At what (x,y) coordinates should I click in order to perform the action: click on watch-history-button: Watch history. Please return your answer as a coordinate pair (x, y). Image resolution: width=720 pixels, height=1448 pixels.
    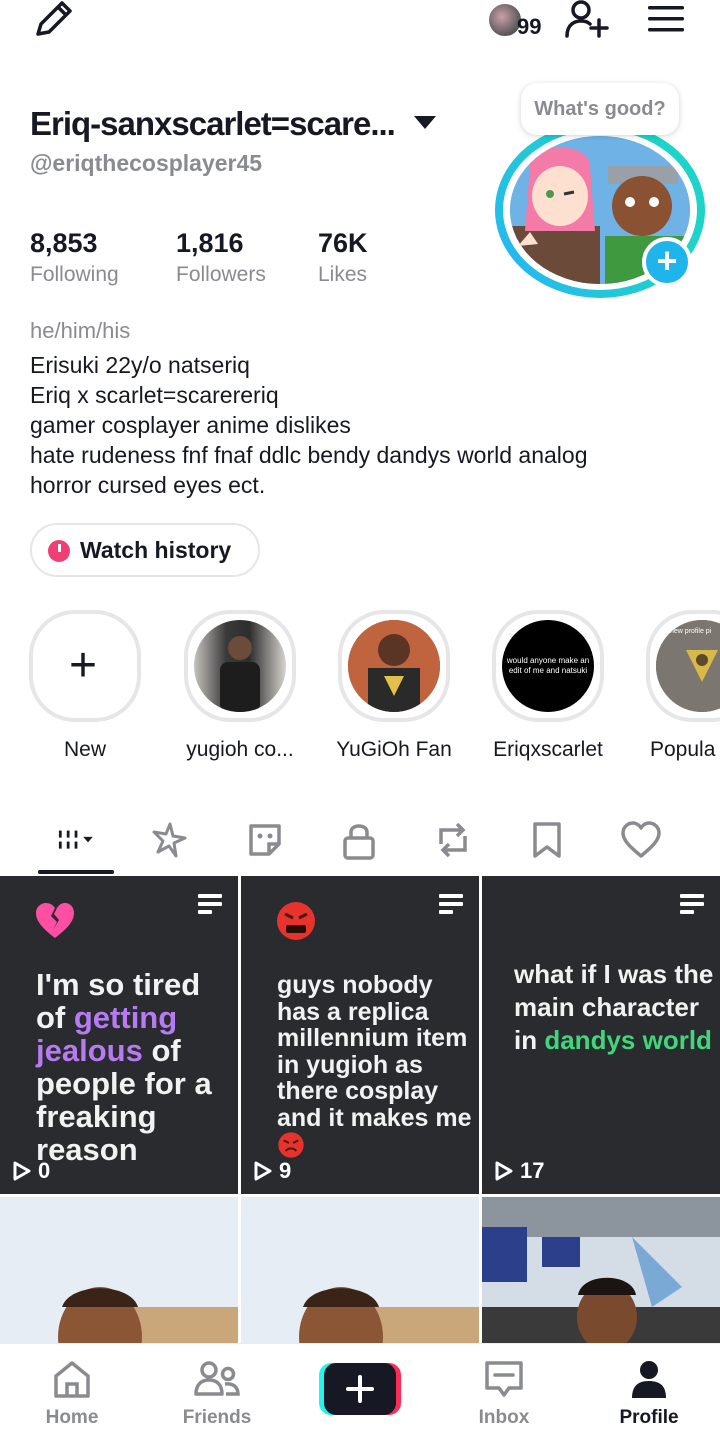
    Looking at the image, I should click on (145, 550).